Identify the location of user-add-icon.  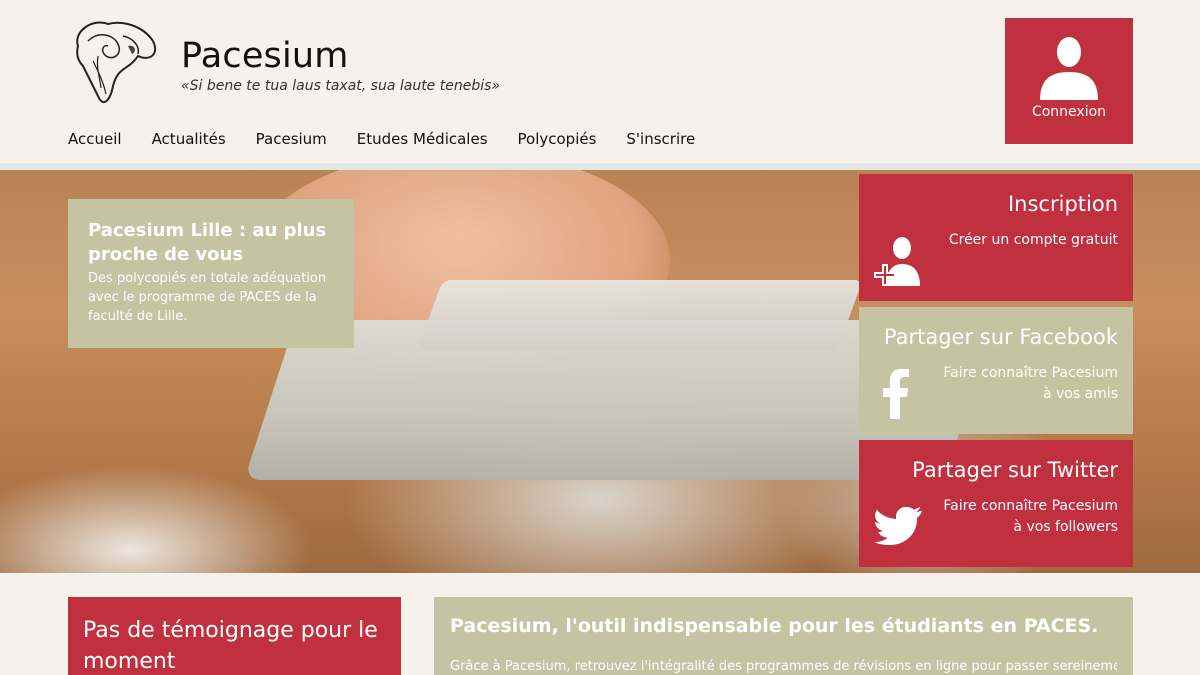
(897, 261).